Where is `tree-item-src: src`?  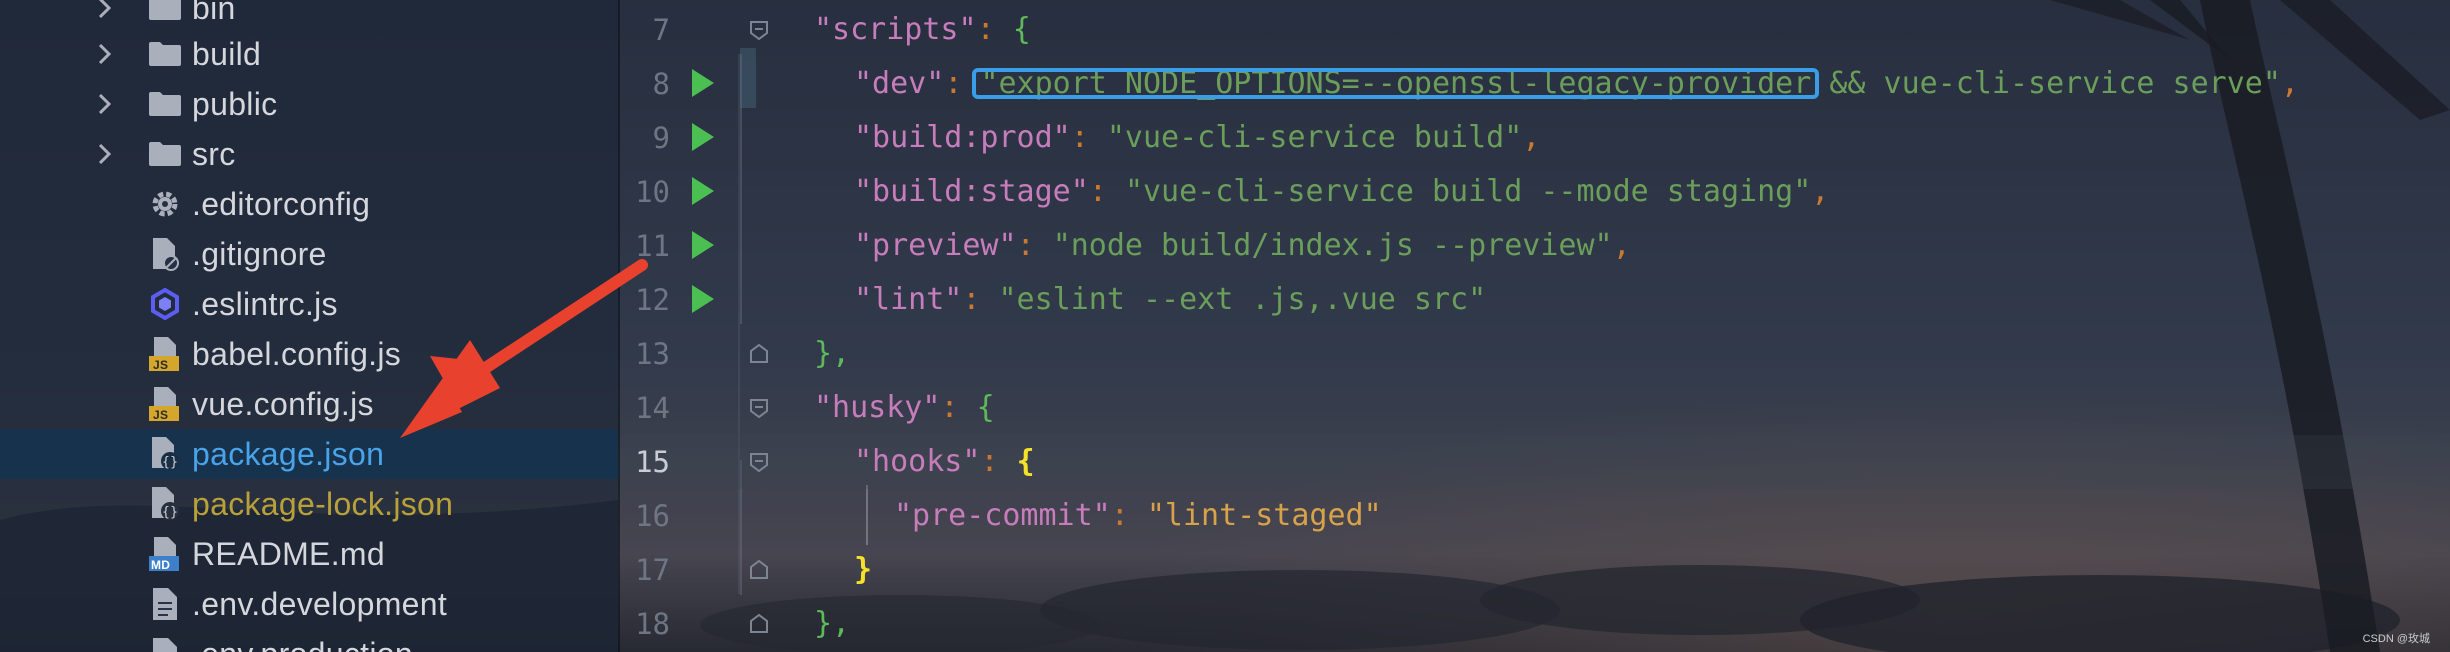
tree-item-src: src is located at coordinates (309, 154).